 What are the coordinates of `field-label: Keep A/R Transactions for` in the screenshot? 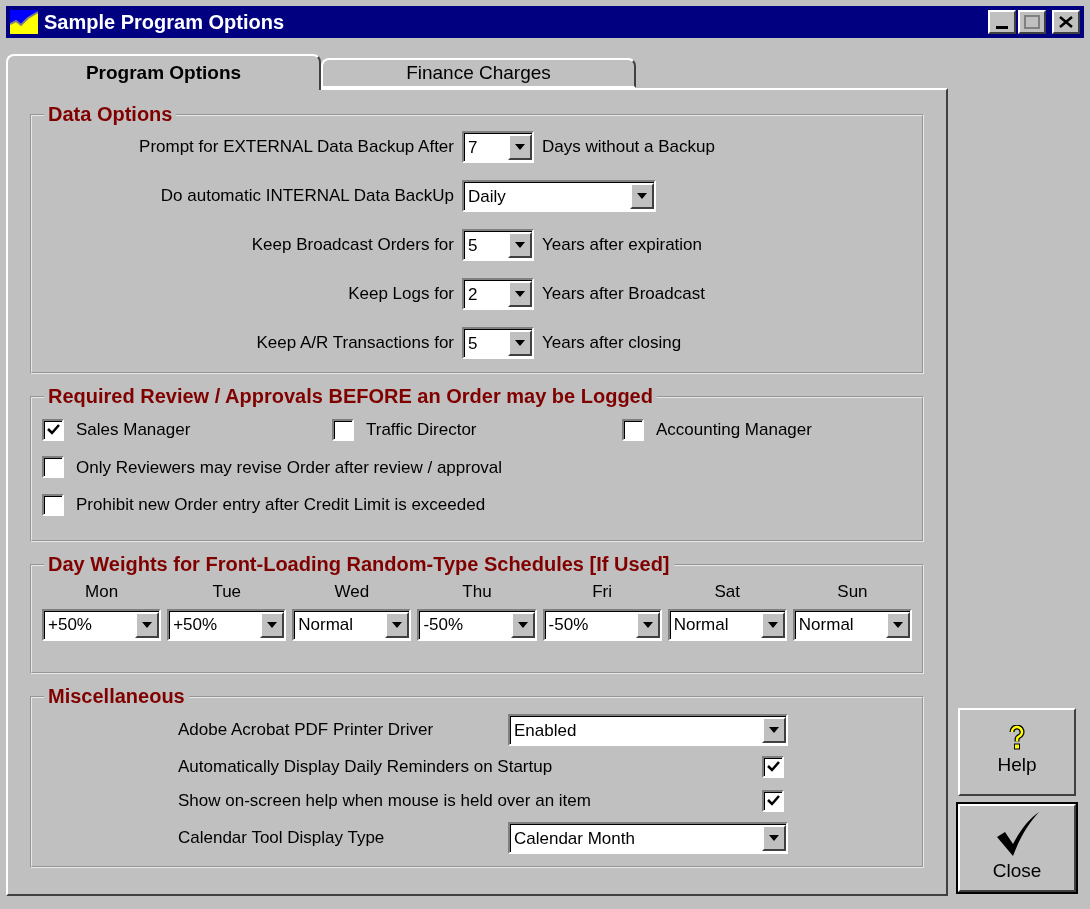 It's located at (354, 343).